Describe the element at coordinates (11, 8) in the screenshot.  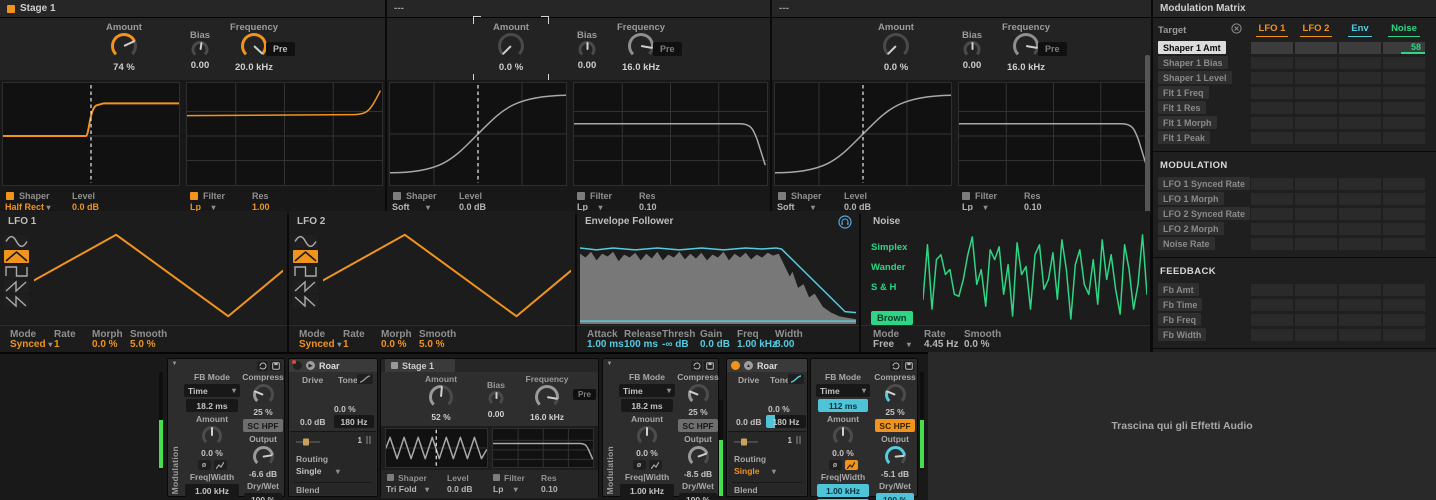
I see `stage-enabled-icon` at that location.